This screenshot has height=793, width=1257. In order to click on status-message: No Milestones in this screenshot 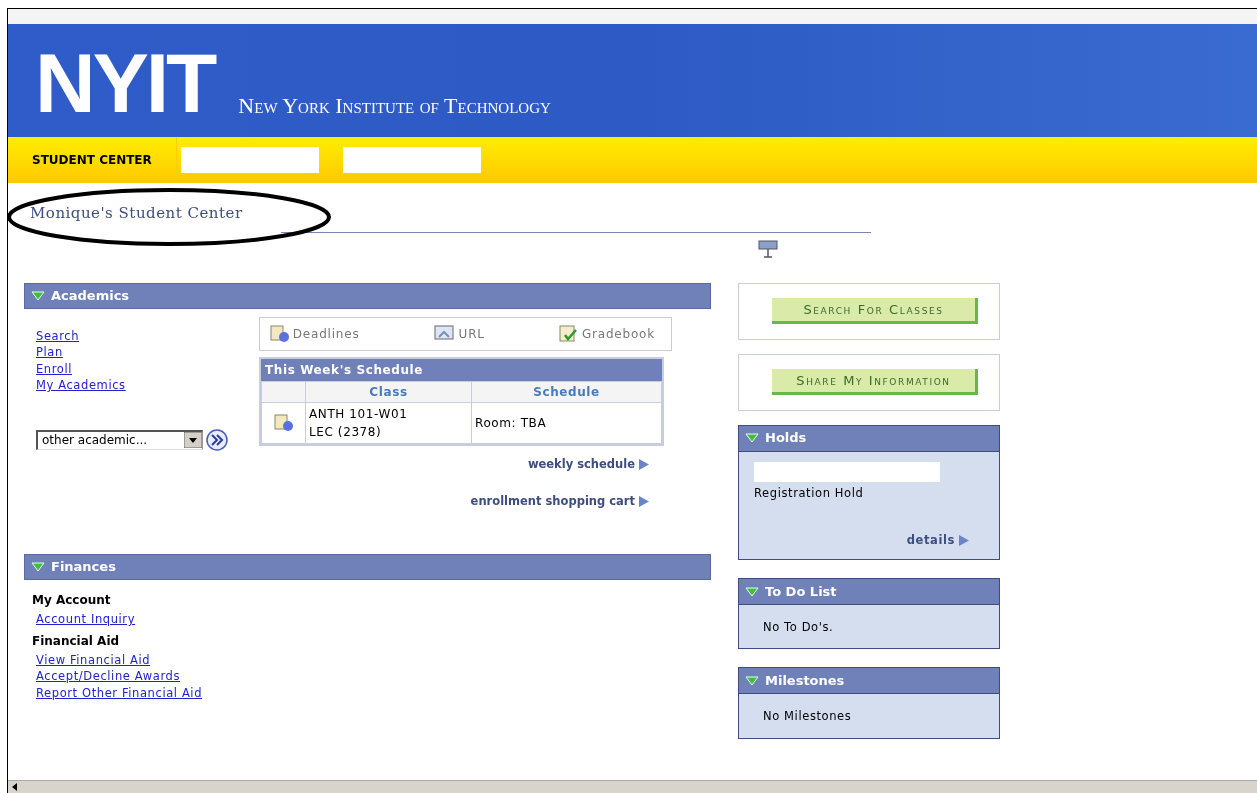, I will do `click(808, 717)`.